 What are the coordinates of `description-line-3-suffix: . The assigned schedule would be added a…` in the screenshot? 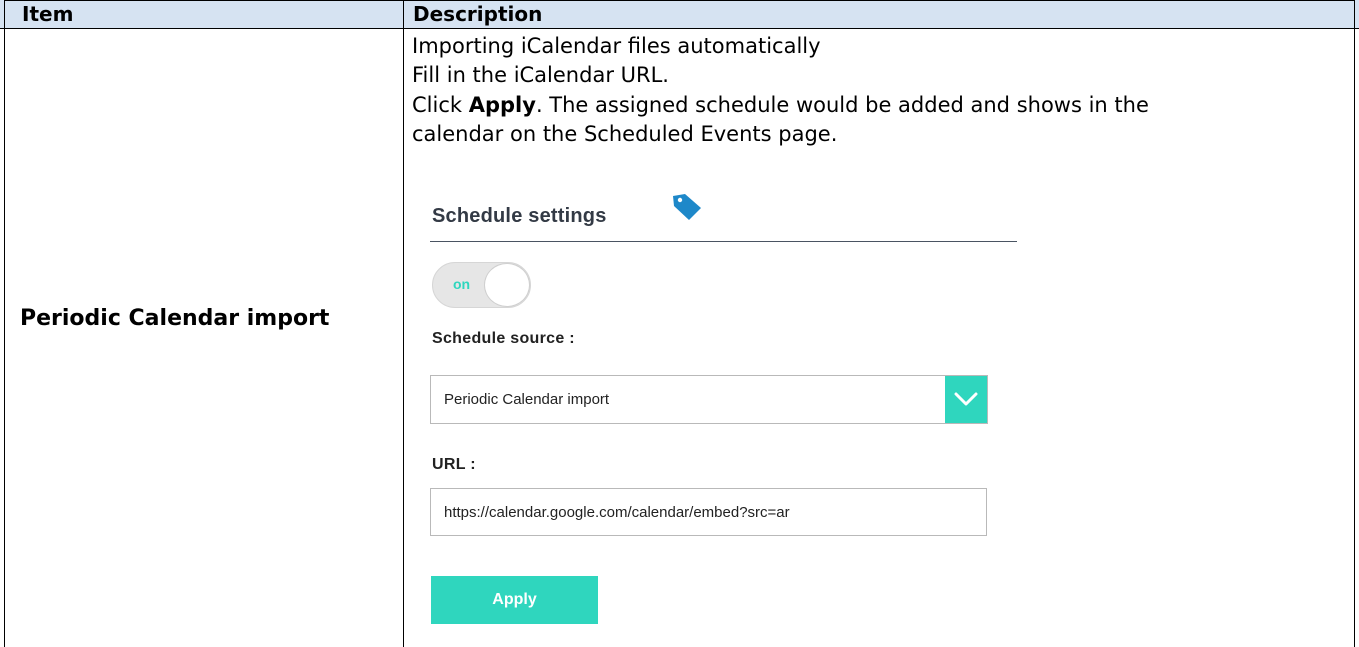 It's located at (842, 105).